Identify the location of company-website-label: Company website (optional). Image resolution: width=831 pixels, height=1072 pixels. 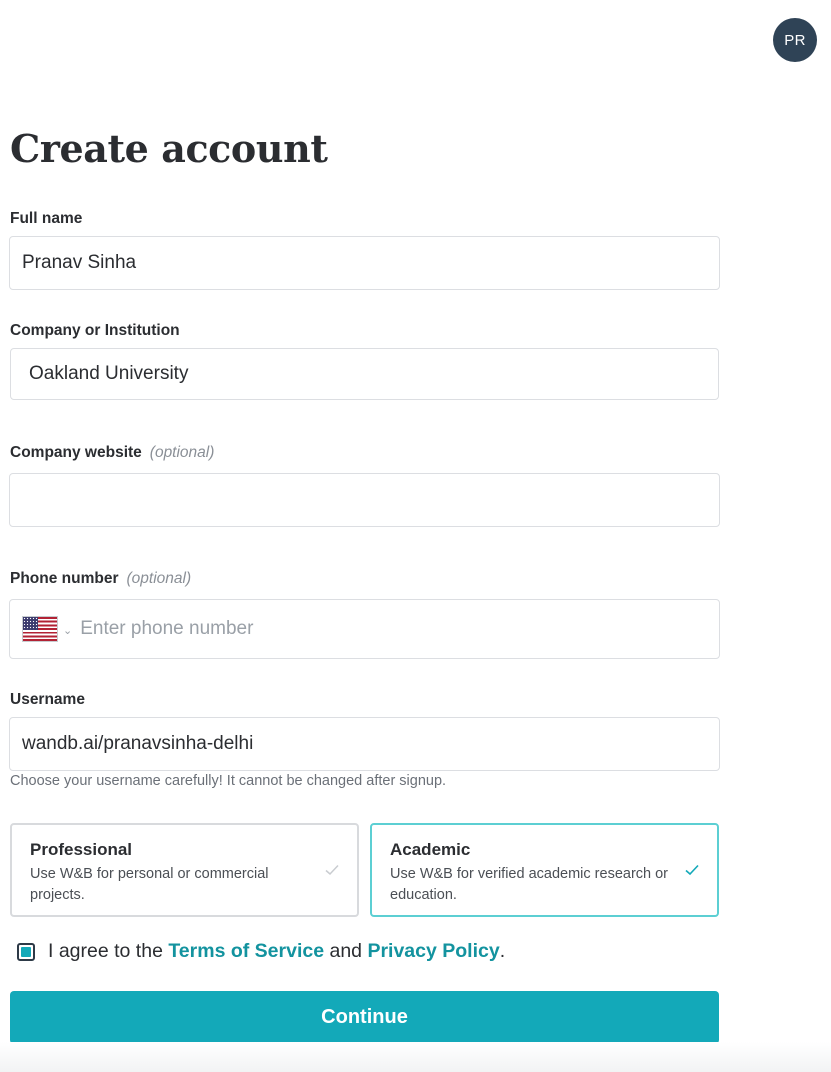
(112, 453).